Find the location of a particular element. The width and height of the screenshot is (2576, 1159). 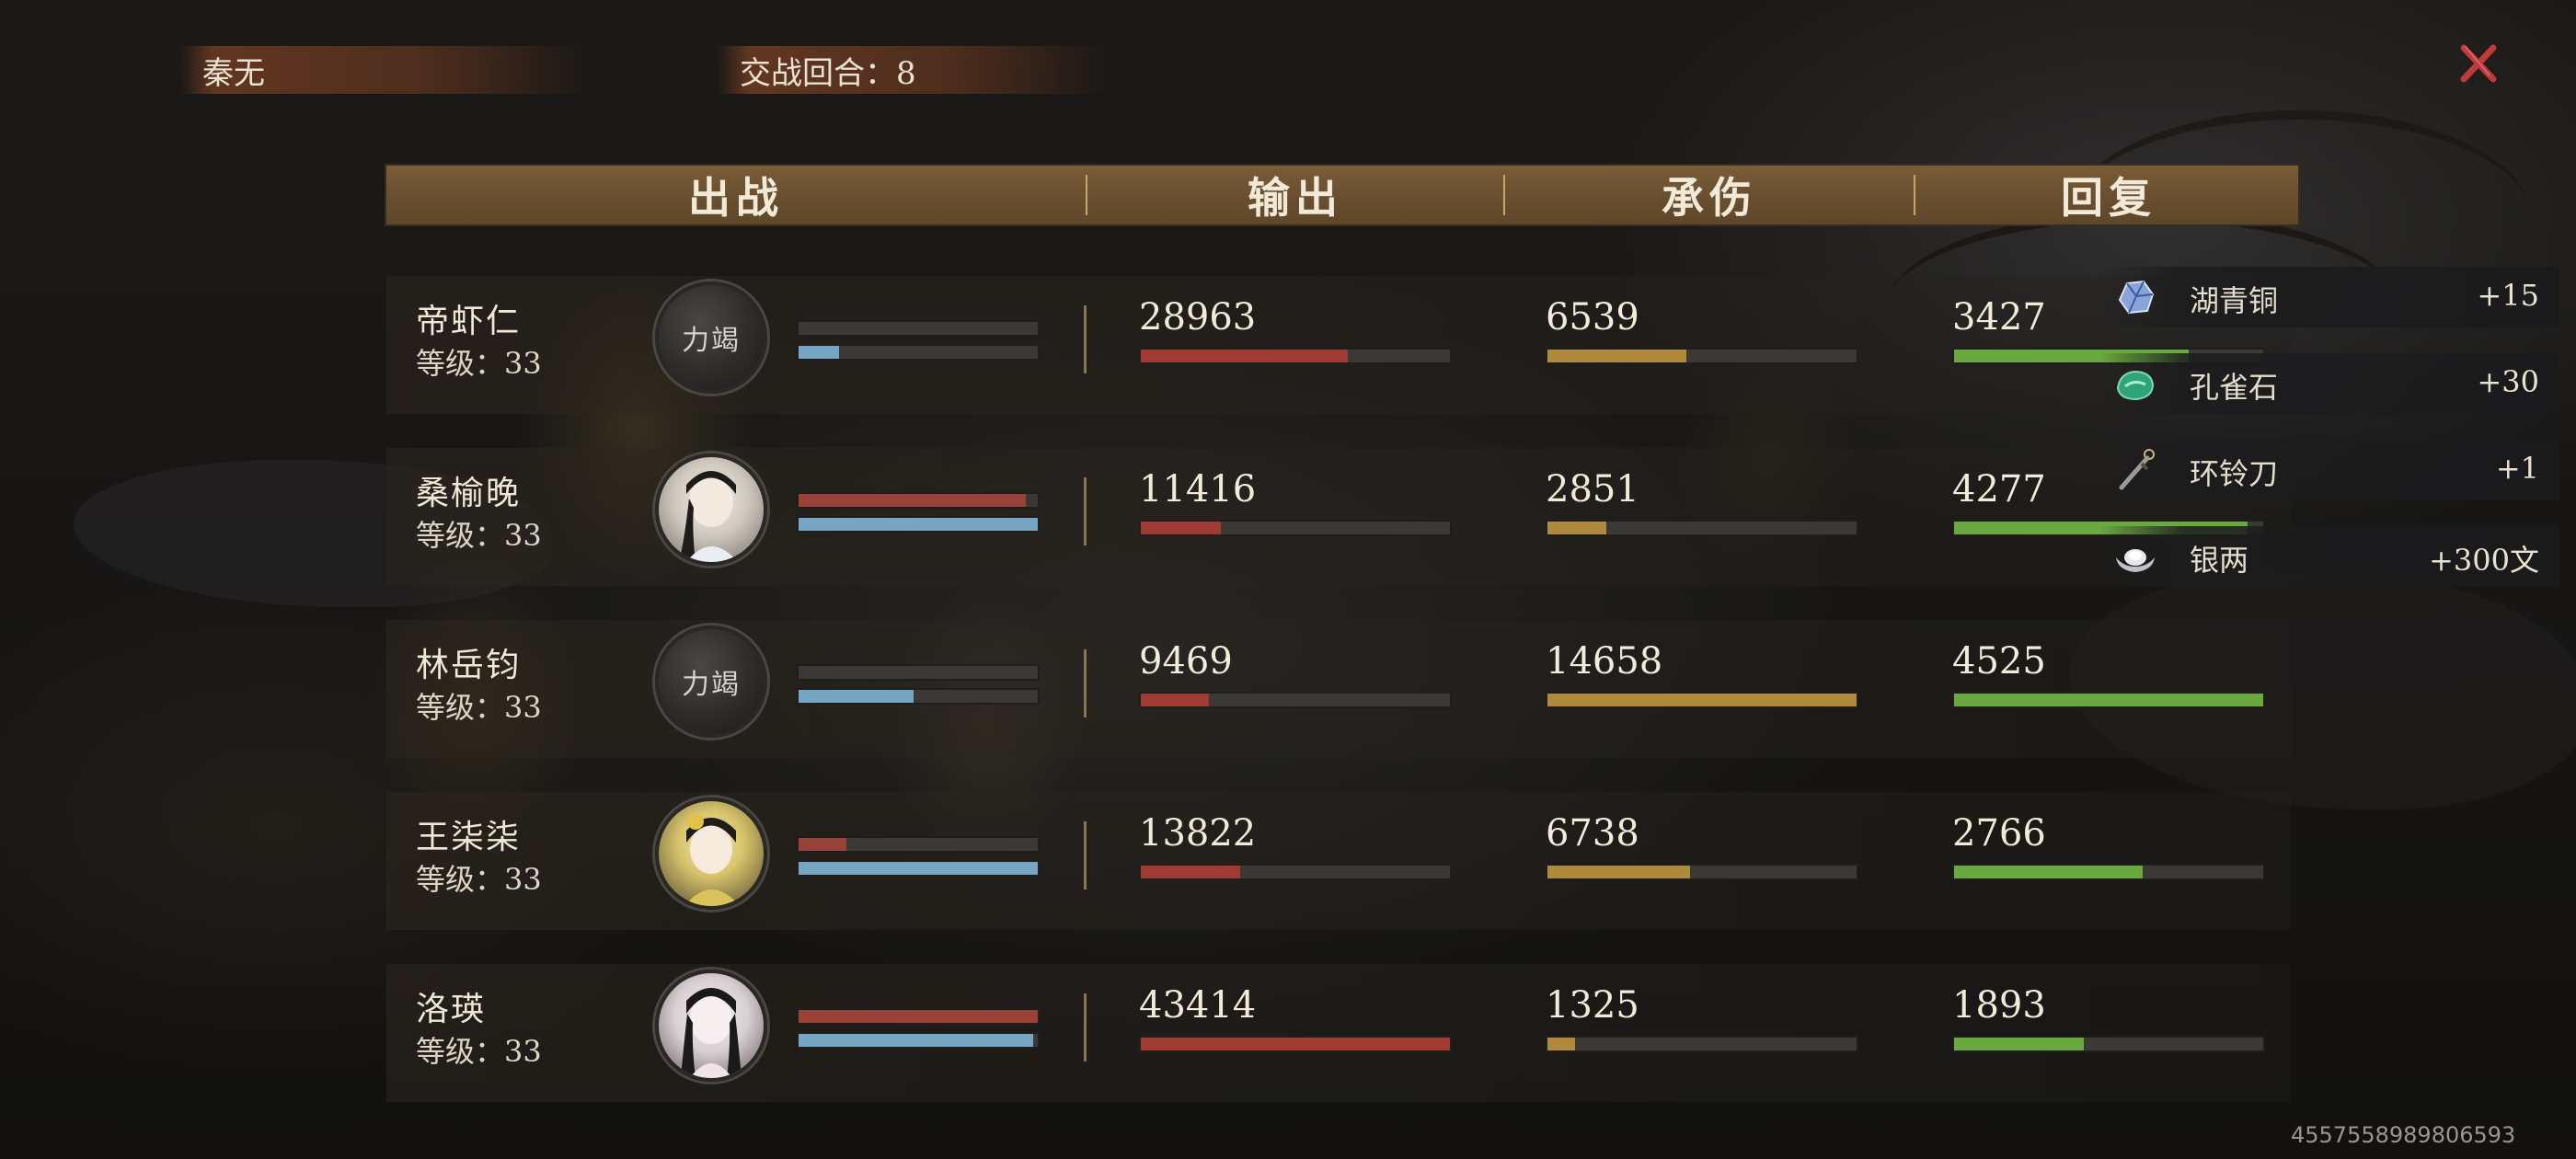

output-stat: 11416 is located at coordinates (1295, 517).